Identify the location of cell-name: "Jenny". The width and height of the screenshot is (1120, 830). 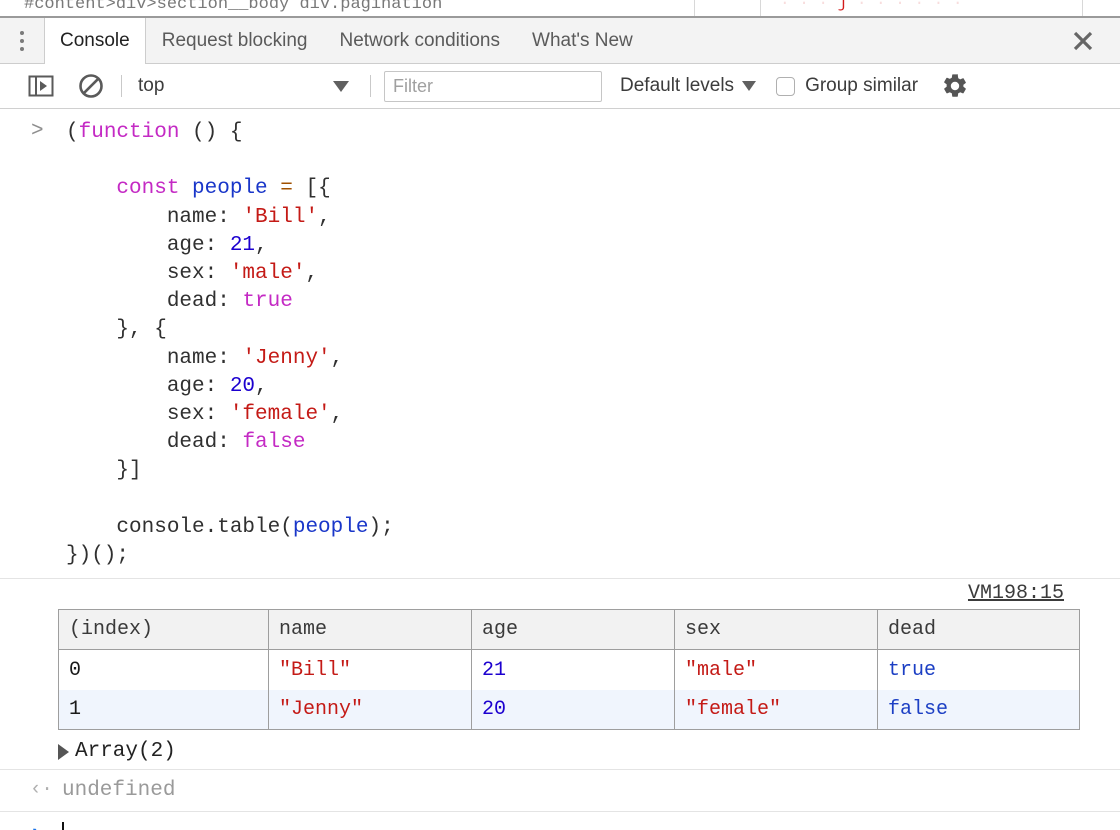
(370, 709).